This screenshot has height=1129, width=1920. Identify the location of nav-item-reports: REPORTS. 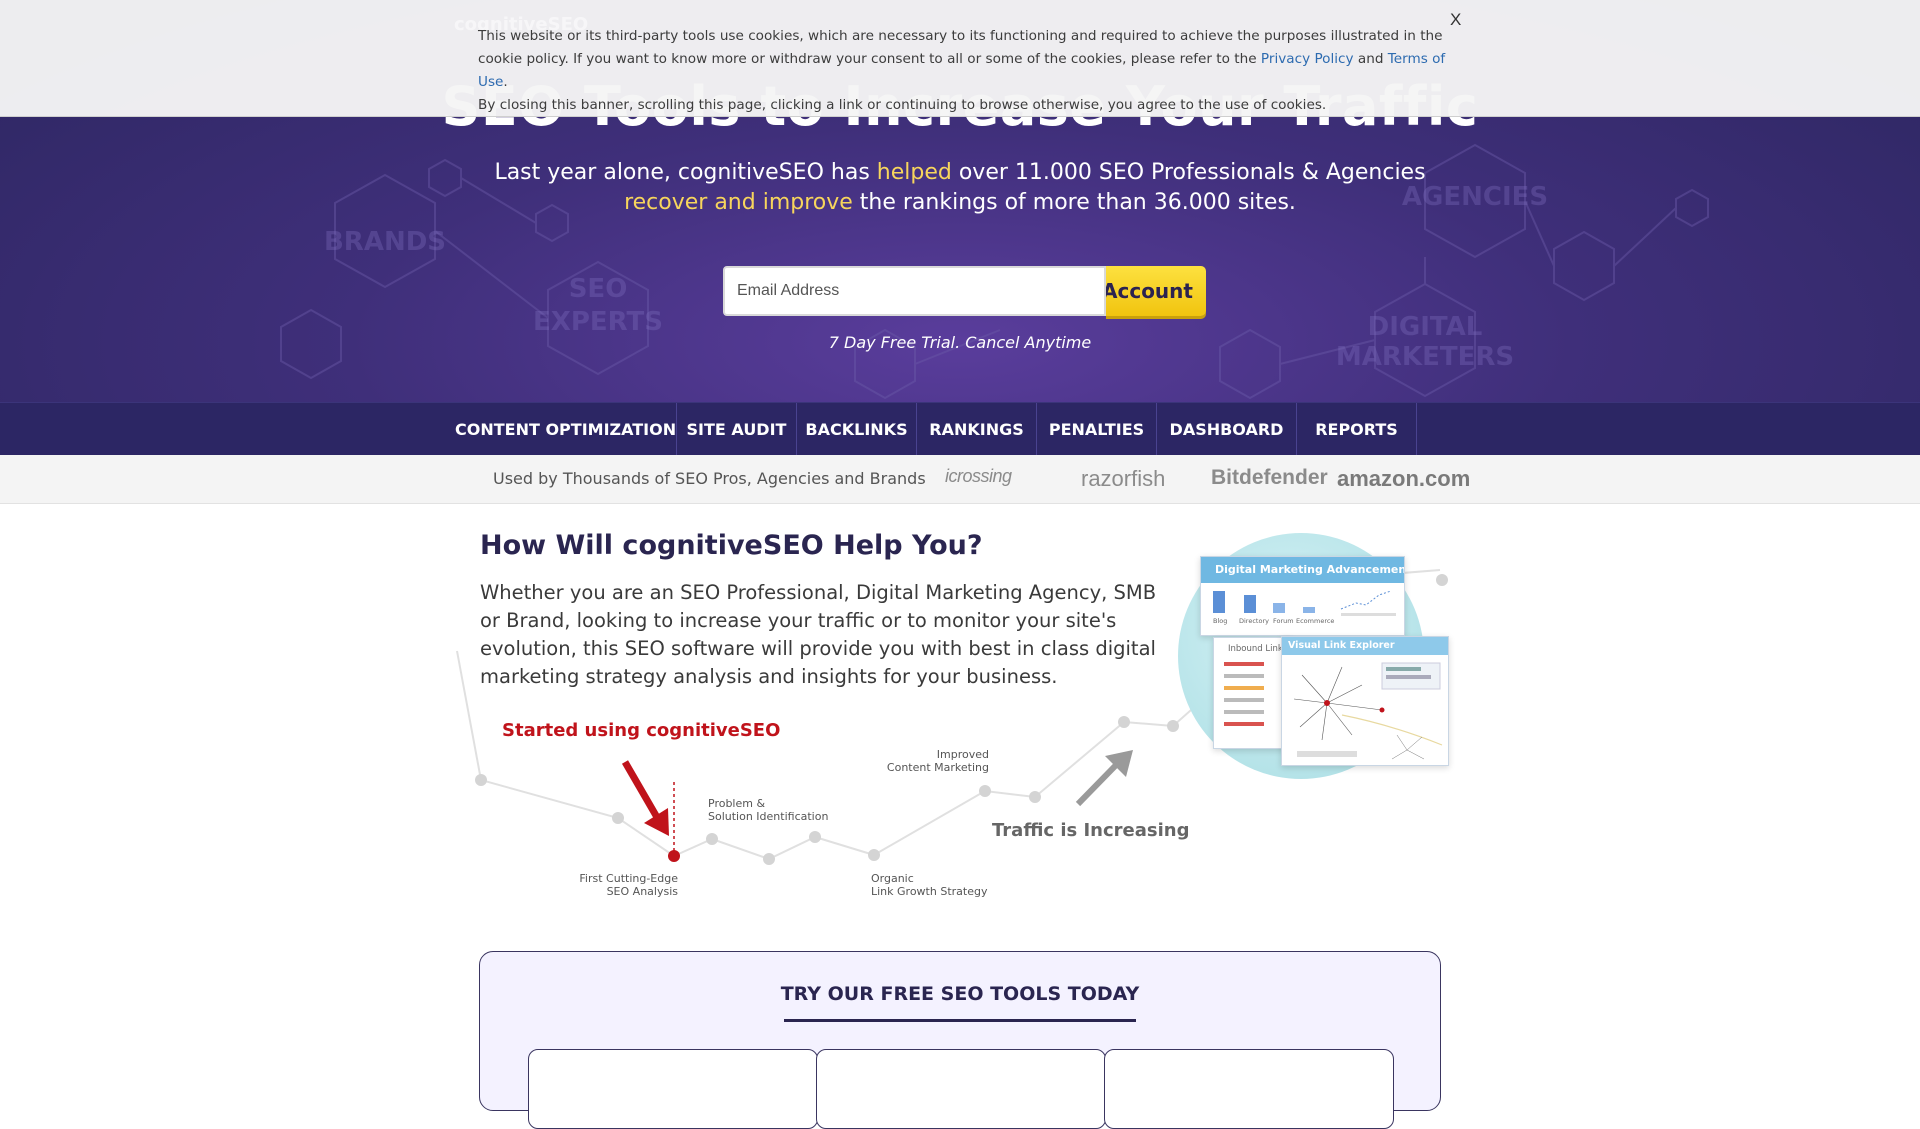
(1357, 429).